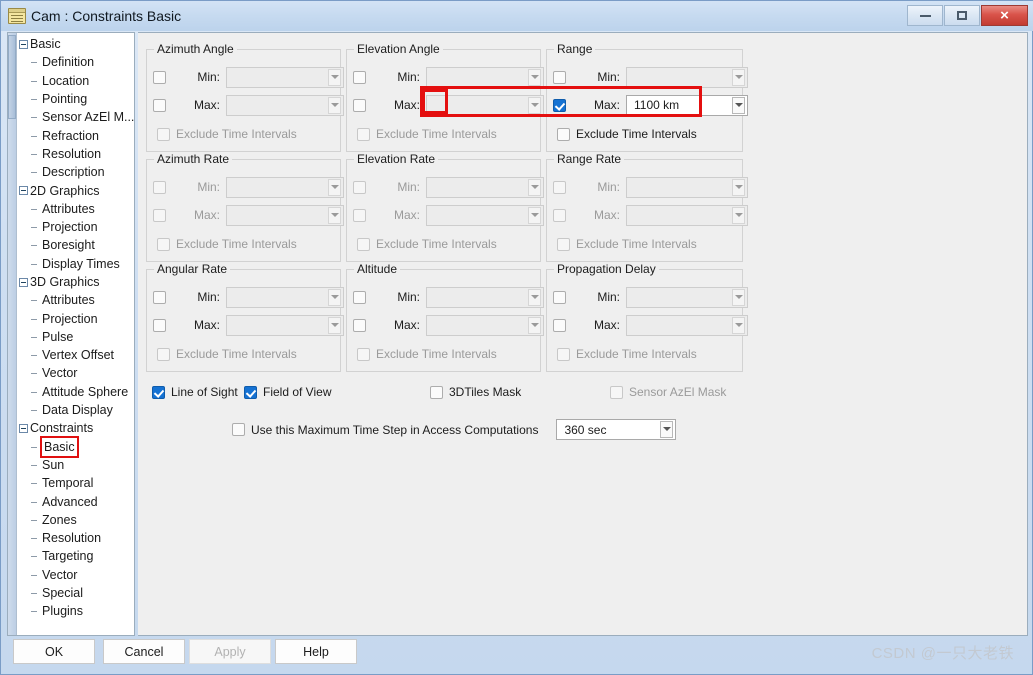 The height and width of the screenshot is (675, 1033). Describe the element at coordinates (76, 465) in the screenshot. I see `tree-item-sun: Sun` at that location.